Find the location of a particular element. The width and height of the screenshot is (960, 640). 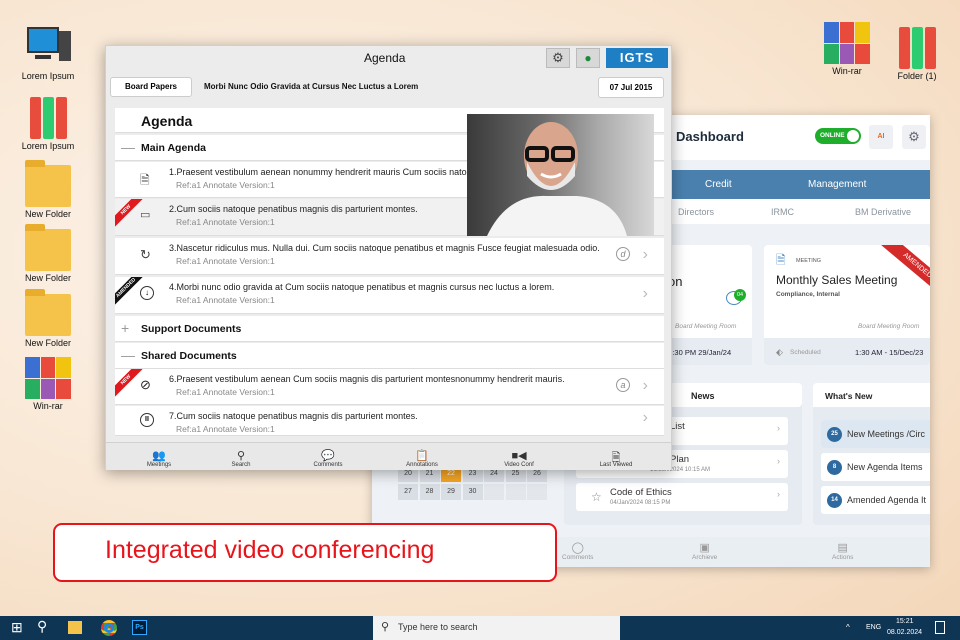

nav-search: ⚲ Search is located at coordinates (241, 458).